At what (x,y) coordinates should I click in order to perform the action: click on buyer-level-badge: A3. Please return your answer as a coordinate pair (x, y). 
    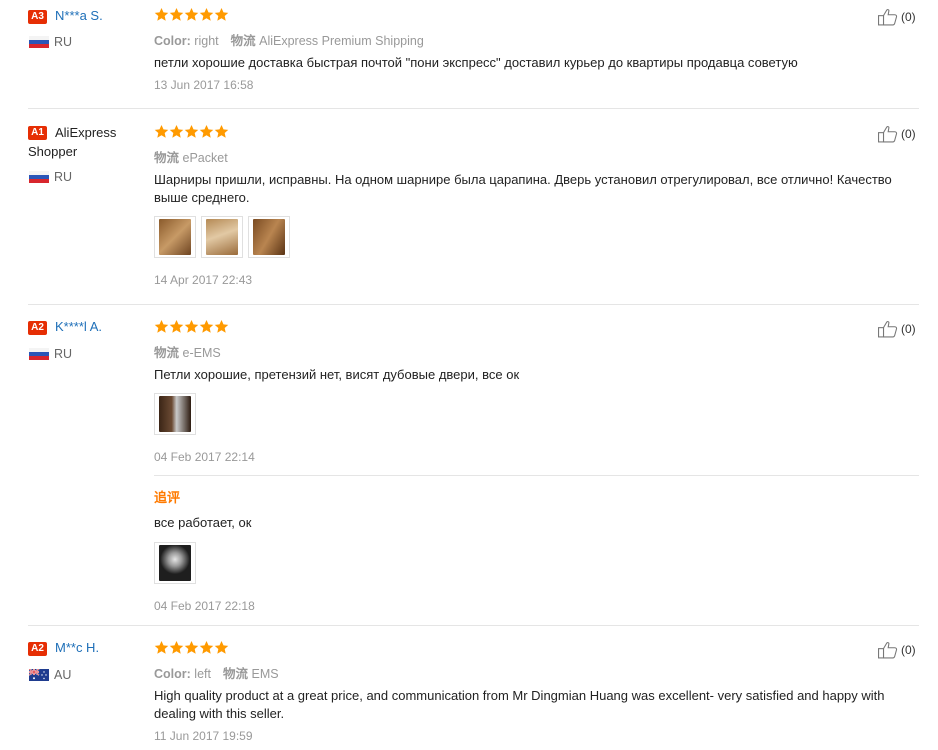
    Looking at the image, I should click on (37, 17).